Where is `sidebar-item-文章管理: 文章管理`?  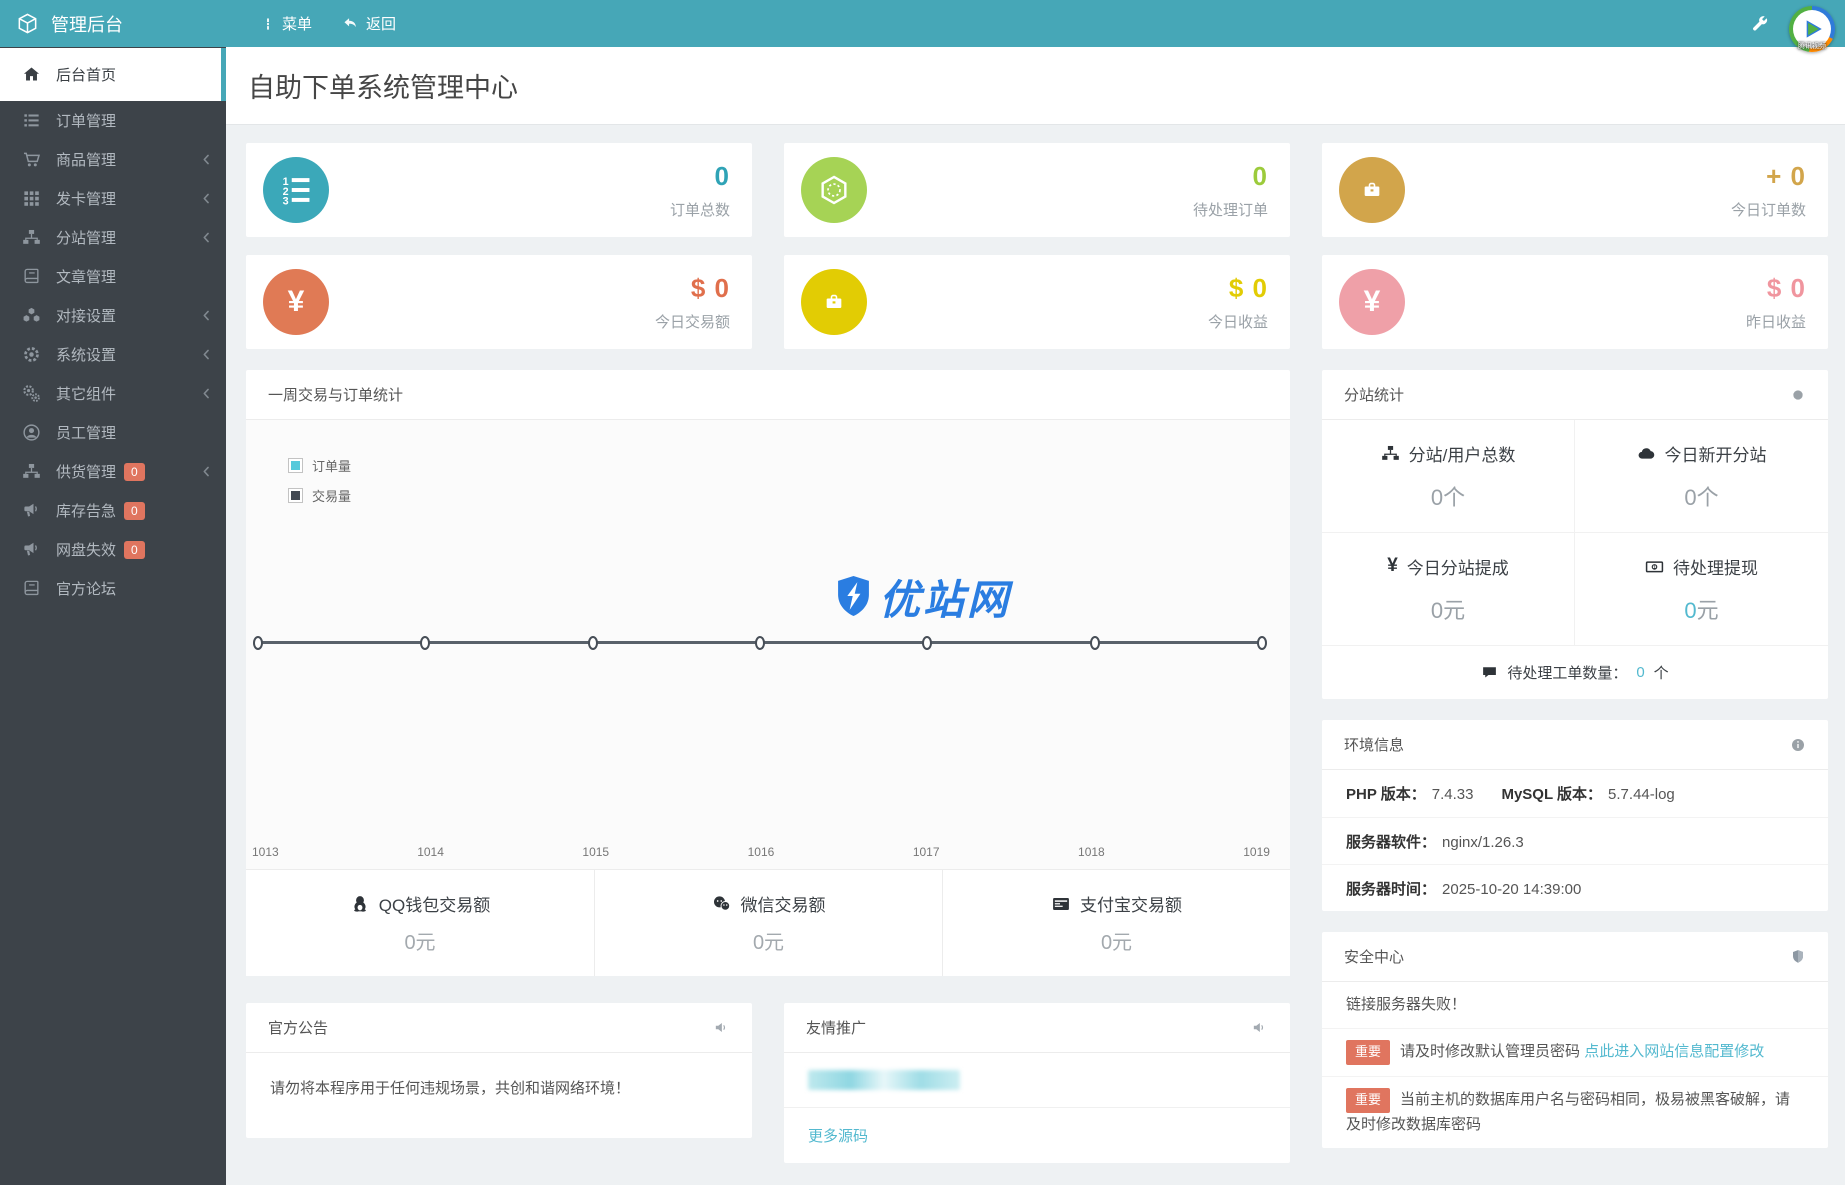
sidebar-item-文章管理: 文章管理 is located at coordinates (113, 276).